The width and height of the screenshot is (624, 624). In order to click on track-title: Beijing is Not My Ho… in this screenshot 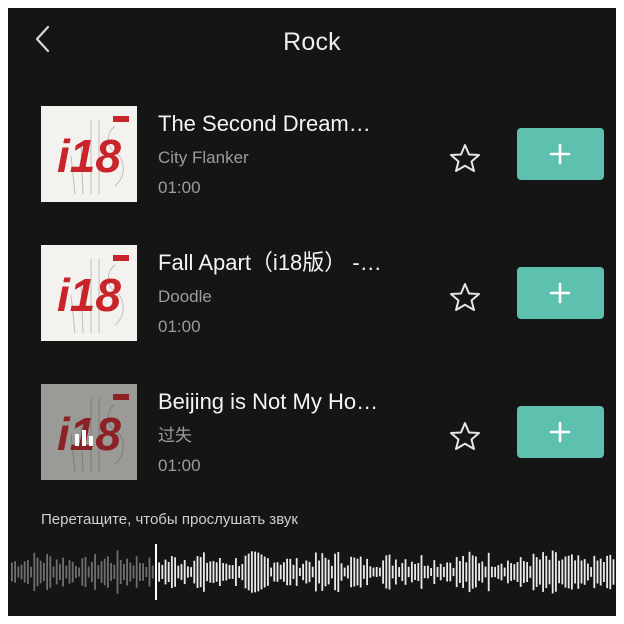, I will do `click(268, 401)`.